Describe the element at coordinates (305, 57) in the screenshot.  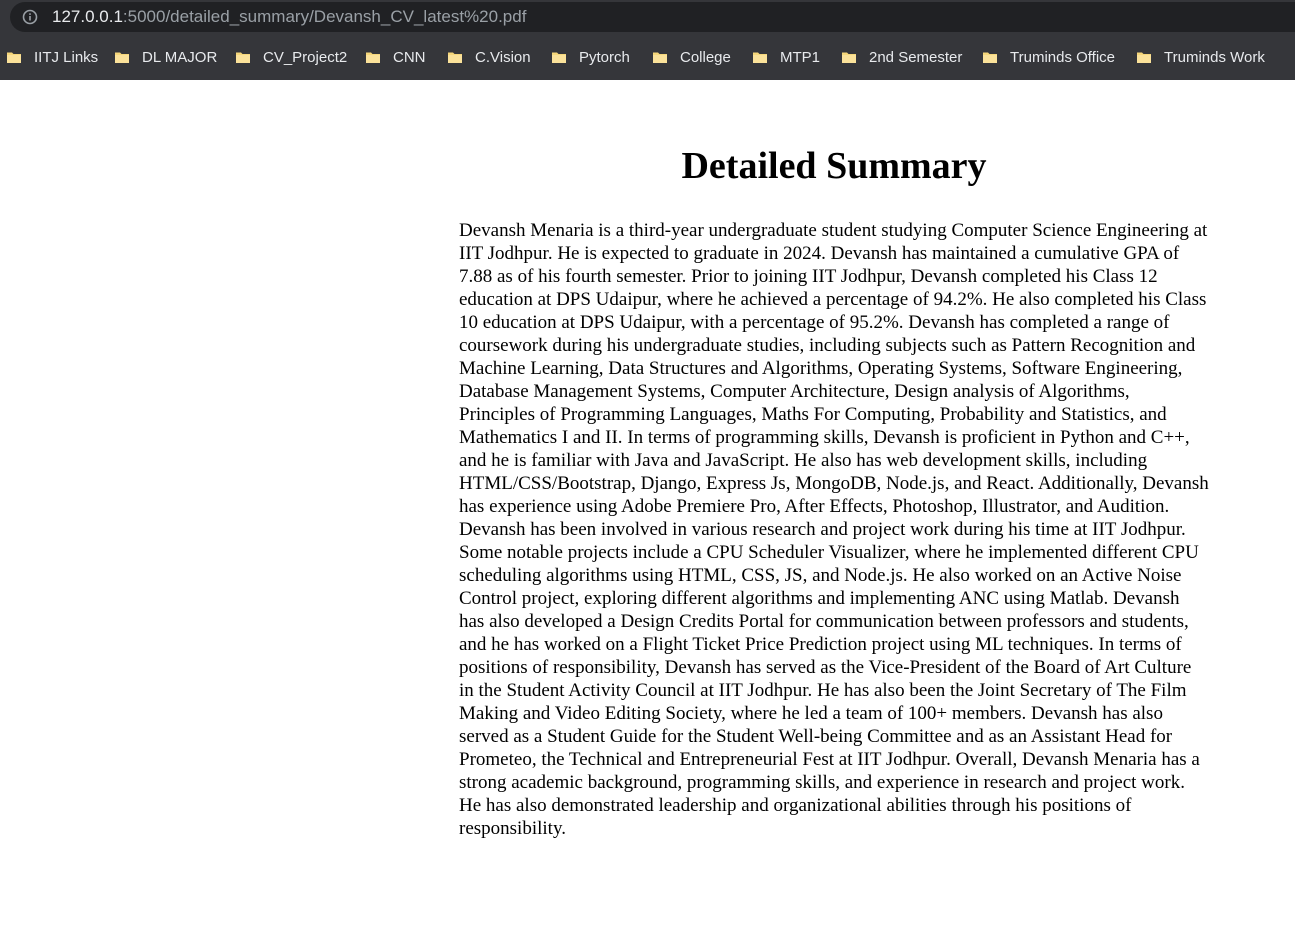
I see `bookmark-label: CV_Project2` at that location.